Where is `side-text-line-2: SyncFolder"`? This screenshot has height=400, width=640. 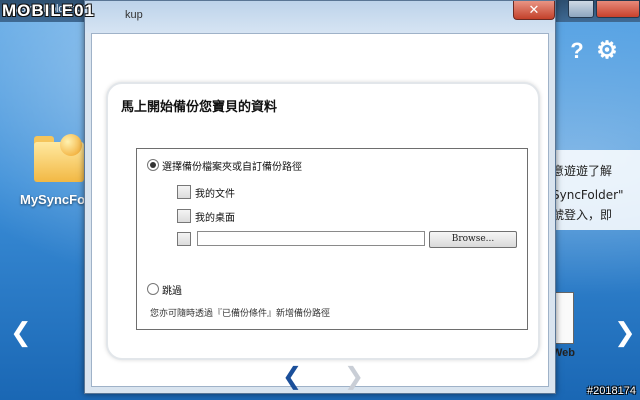
side-text-line-2: SyncFolder" is located at coordinates (588, 195).